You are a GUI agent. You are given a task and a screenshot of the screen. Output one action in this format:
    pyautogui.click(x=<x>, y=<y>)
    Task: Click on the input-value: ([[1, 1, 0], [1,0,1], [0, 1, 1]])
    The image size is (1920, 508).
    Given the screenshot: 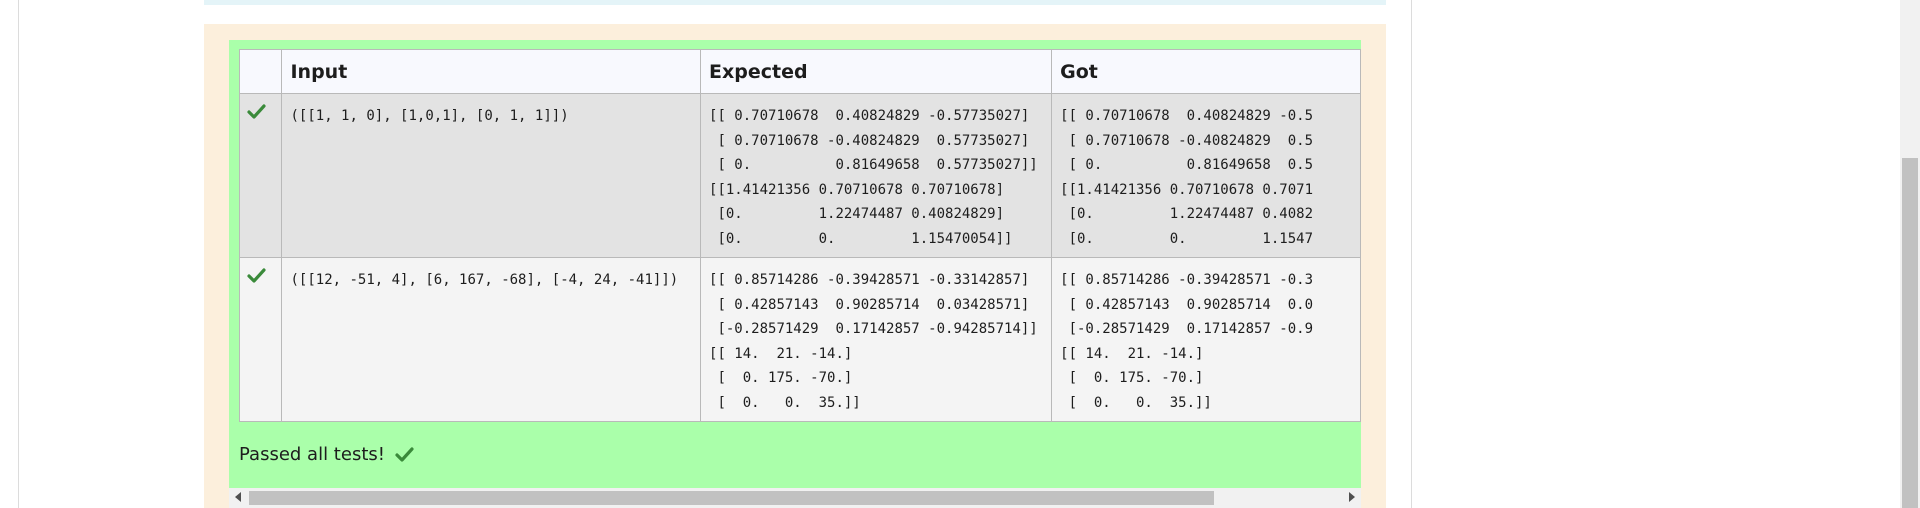 What is the action you would take?
    pyautogui.click(x=429, y=116)
    